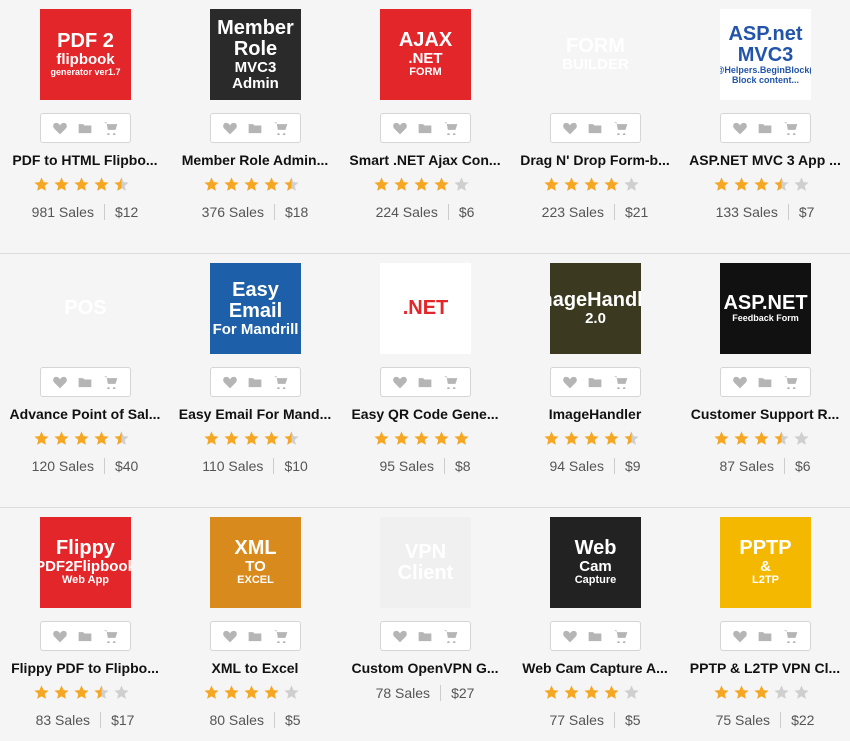 Image resolution: width=850 pixels, height=741 pixels. What do you see at coordinates (595, 562) in the screenshot?
I see `product-thumbnail: Web Cam Capture` at bounding box center [595, 562].